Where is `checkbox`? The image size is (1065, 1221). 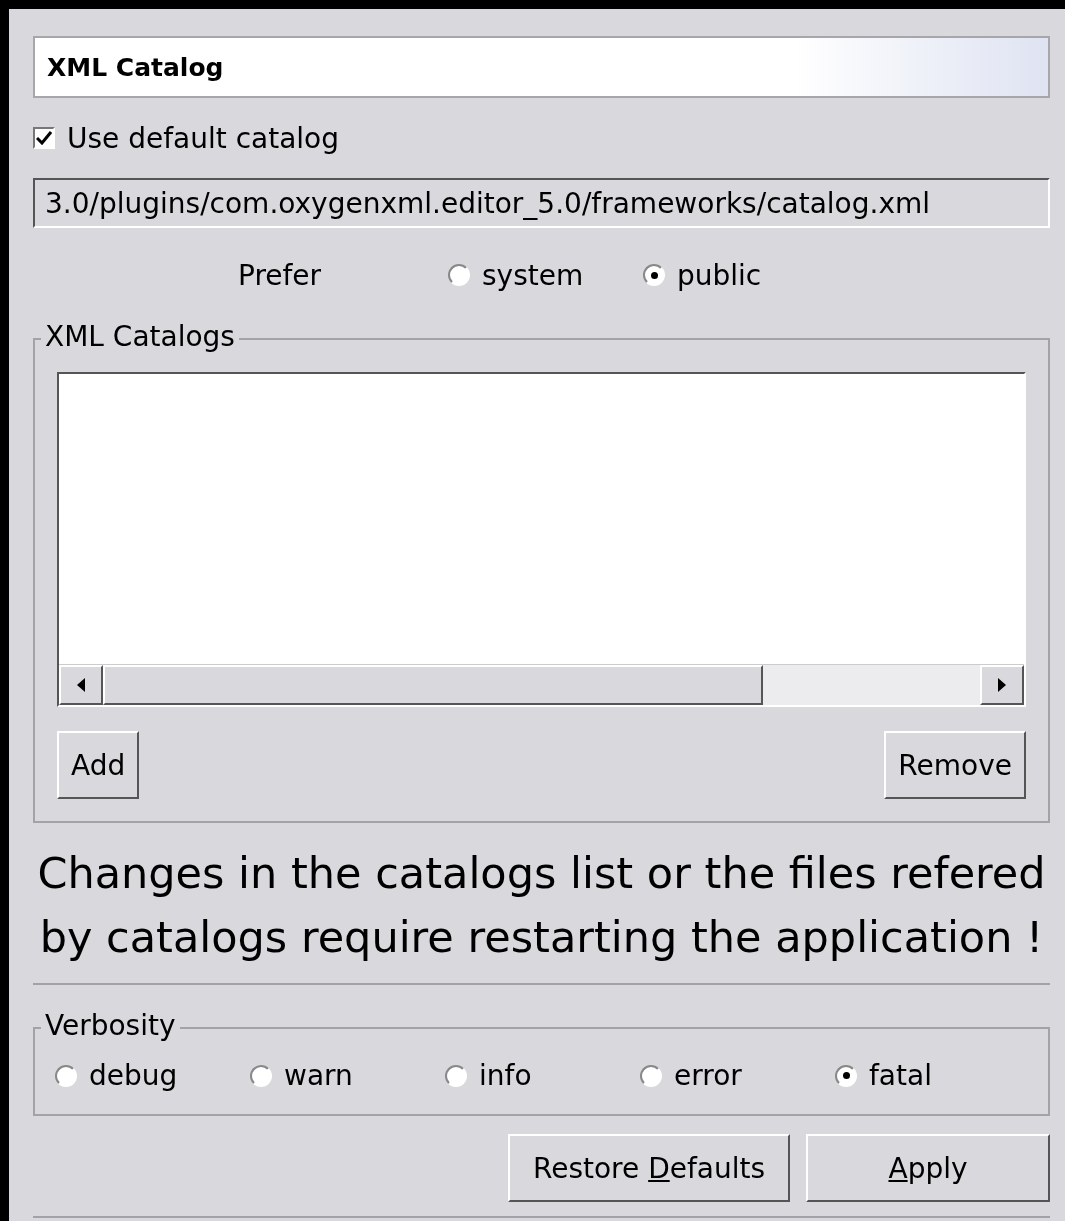 checkbox is located at coordinates (44, 138).